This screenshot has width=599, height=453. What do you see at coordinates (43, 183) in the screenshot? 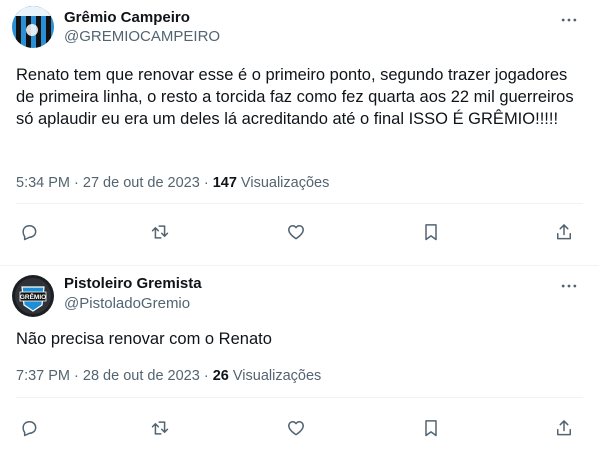
I see `tweet-time: 5:34 PM` at bounding box center [43, 183].